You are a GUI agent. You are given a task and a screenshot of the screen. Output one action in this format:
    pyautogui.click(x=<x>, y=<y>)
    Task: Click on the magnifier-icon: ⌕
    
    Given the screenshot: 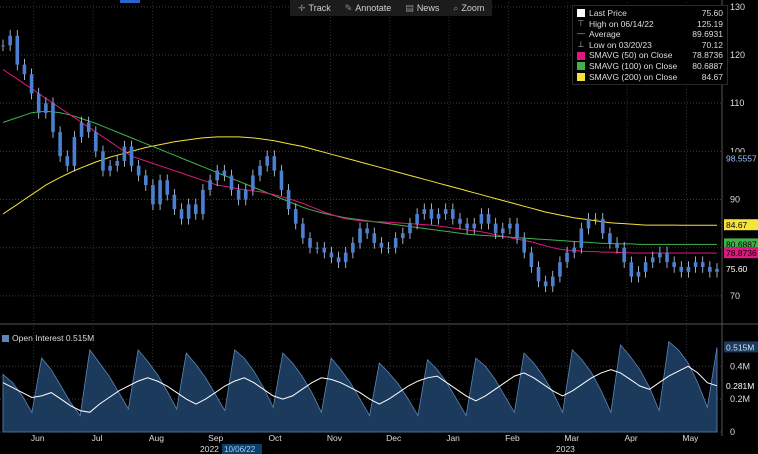 What is the action you would take?
    pyautogui.click(x=456, y=7)
    